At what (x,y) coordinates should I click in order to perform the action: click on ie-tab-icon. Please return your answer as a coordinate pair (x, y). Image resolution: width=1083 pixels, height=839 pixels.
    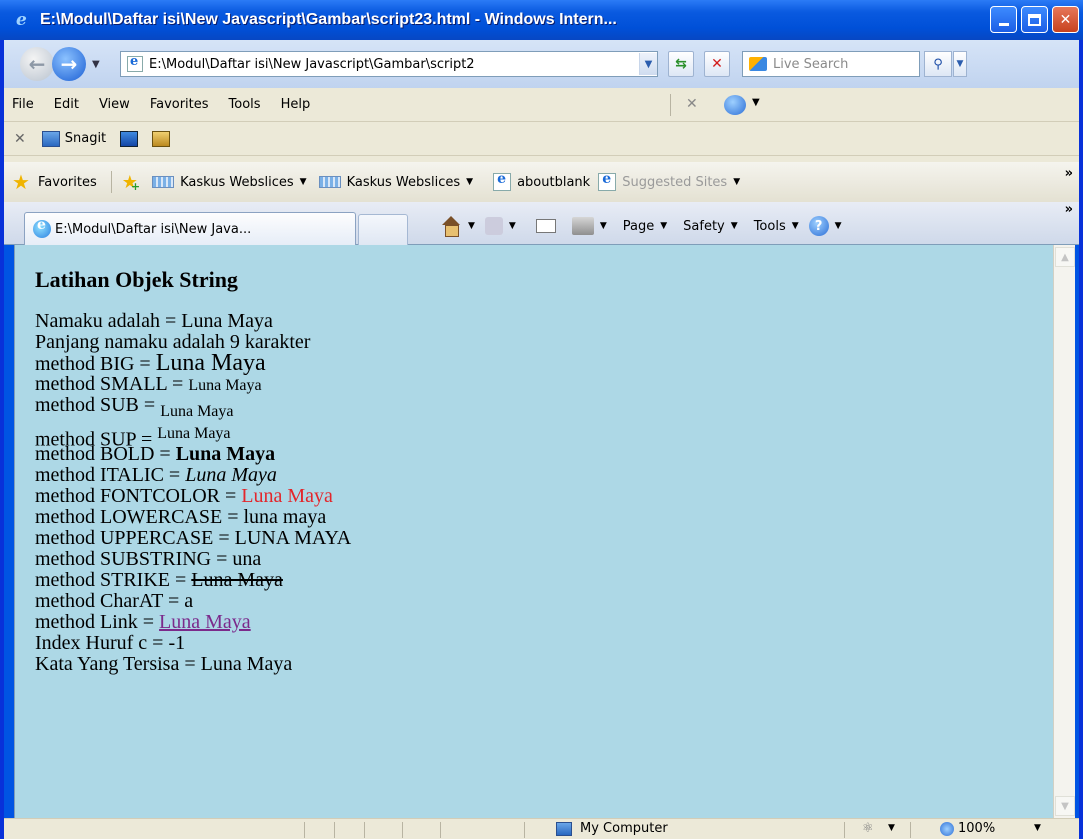
    Looking at the image, I should click on (42, 227).